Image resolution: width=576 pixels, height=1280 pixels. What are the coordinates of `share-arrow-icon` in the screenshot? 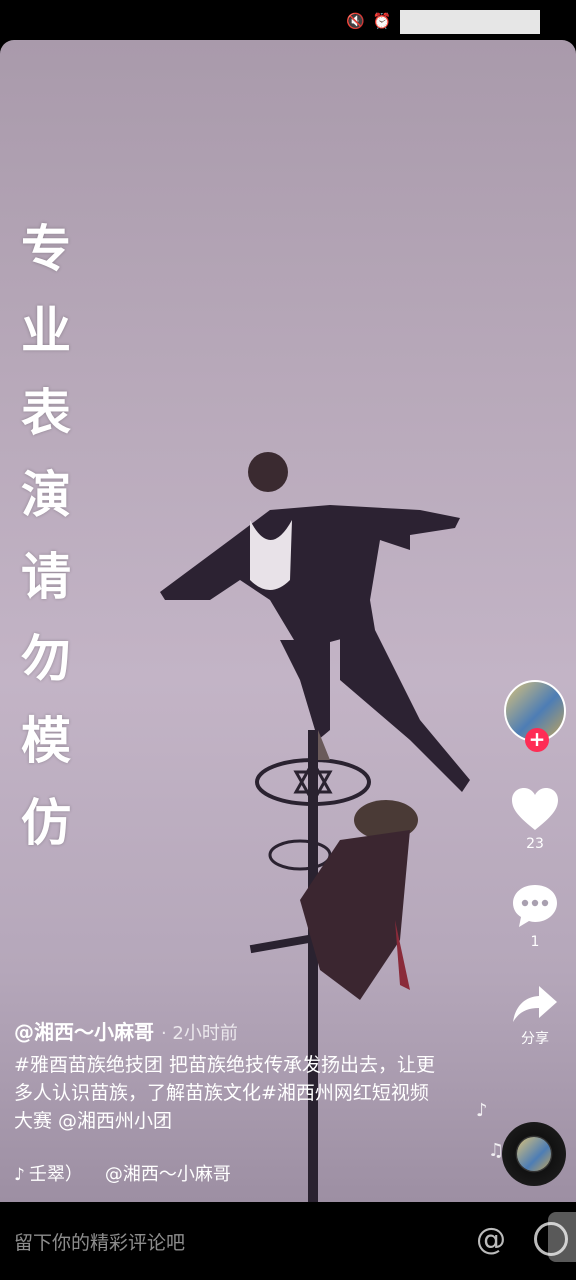 It's located at (535, 1004).